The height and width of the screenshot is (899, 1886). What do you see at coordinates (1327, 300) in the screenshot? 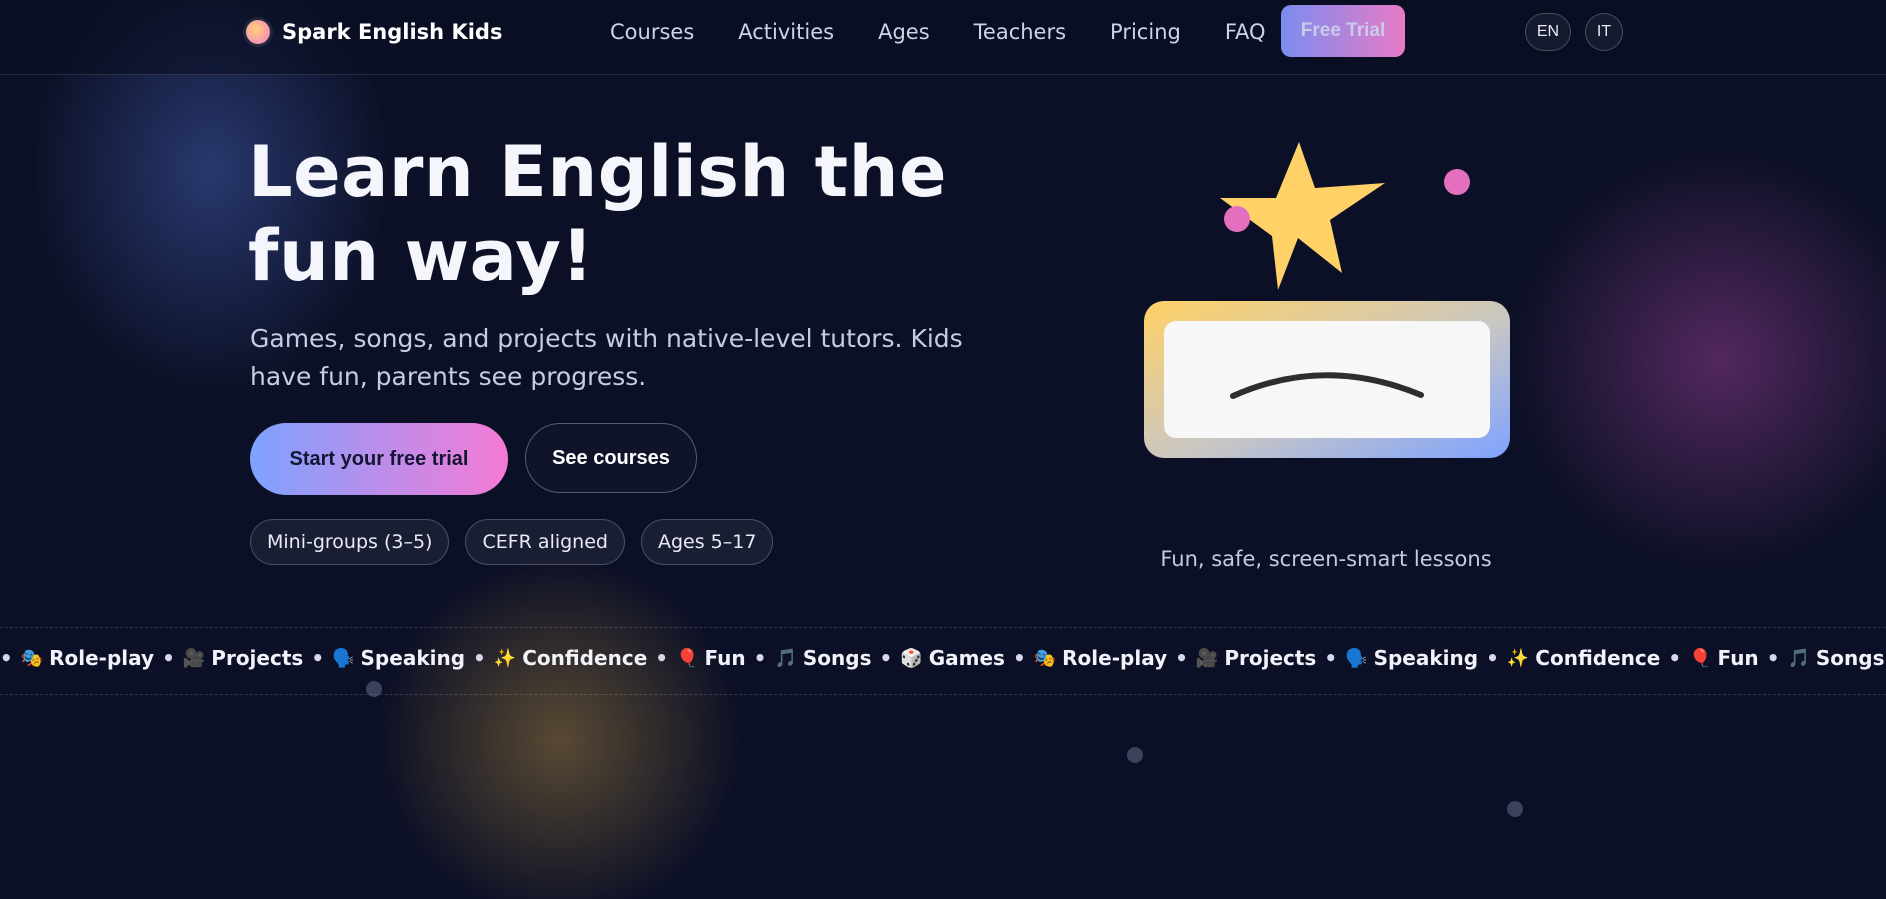
I see `hero-illustration` at bounding box center [1327, 300].